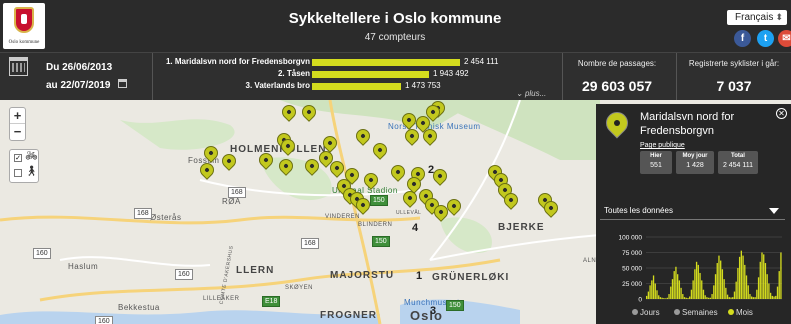 This screenshot has height=324, width=791. What do you see at coordinates (360, 75) in the screenshot?
I see `rank-row-2: 2. Tåsen 1 943 492` at bounding box center [360, 75].